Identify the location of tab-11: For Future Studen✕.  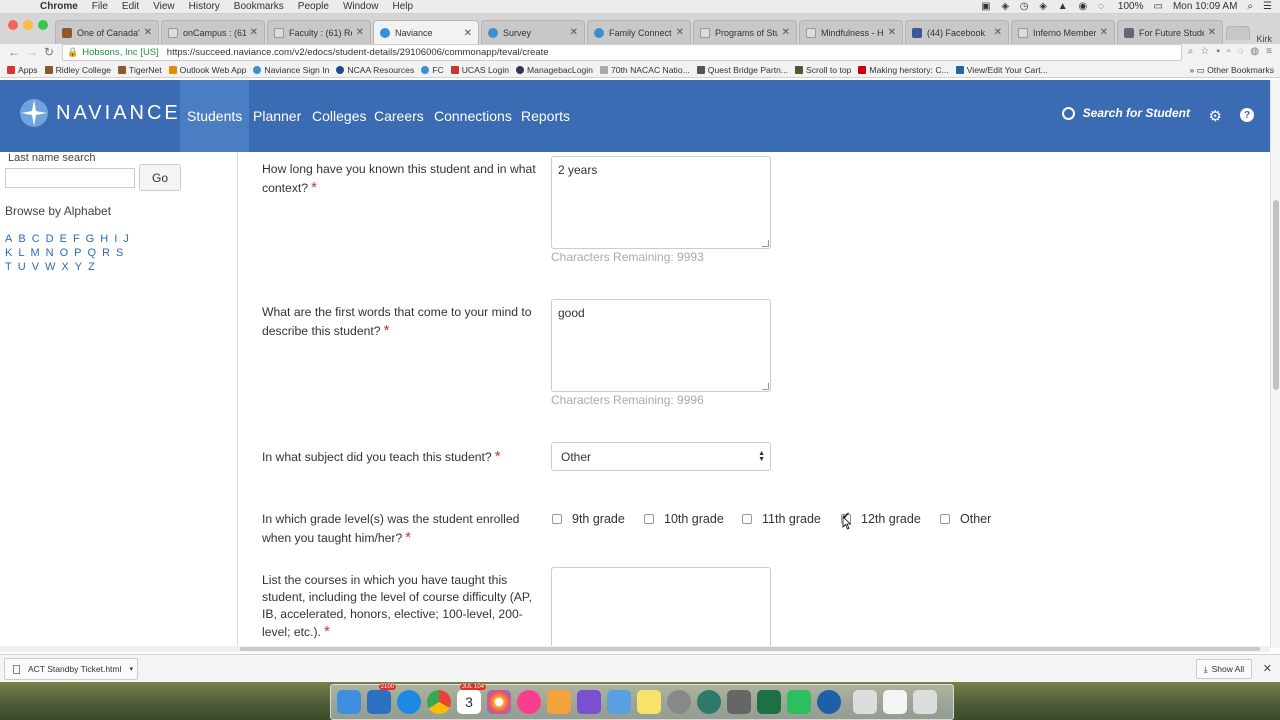
(1170, 32).